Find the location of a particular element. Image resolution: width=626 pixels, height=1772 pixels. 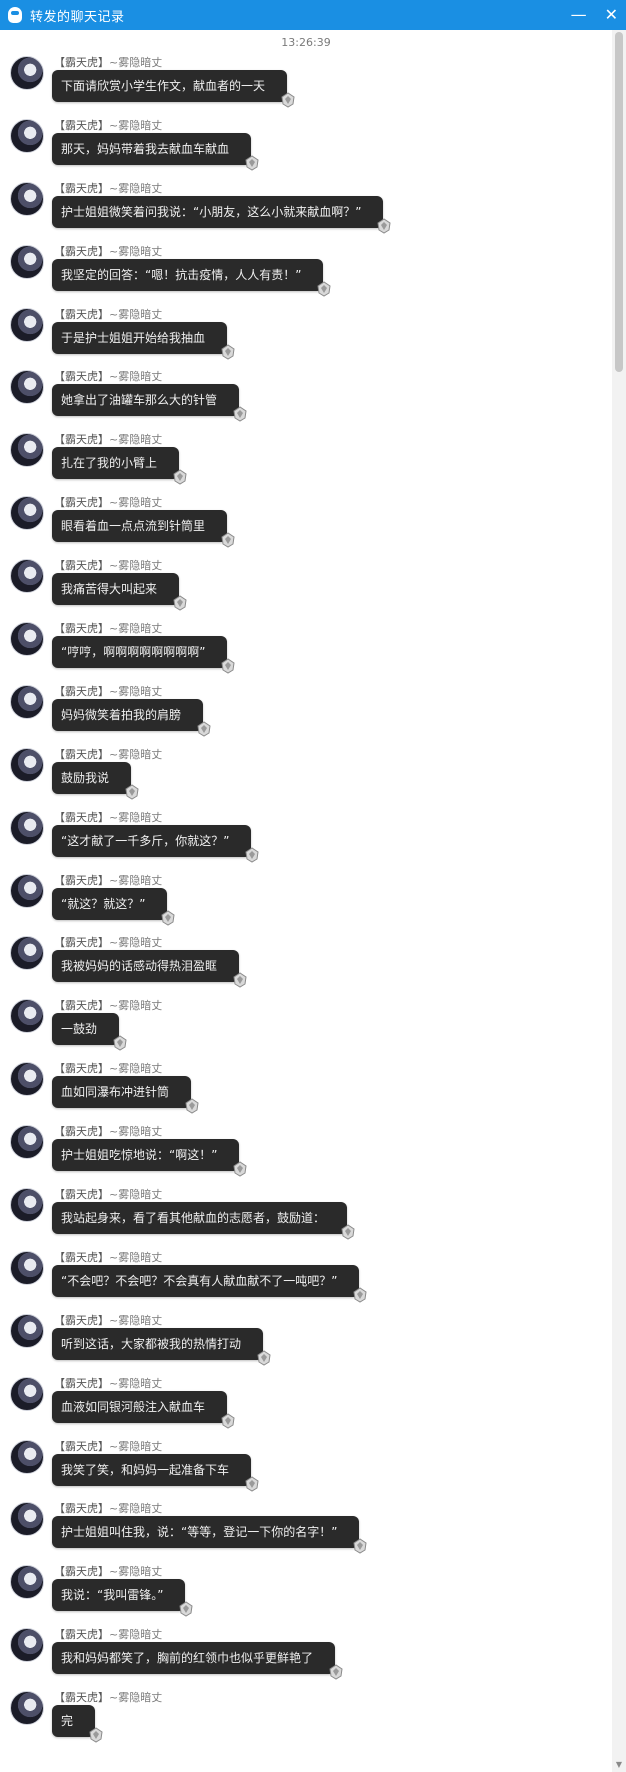

message-bubble: 扎在了我的小臂上 is located at coordinates (119, 466).